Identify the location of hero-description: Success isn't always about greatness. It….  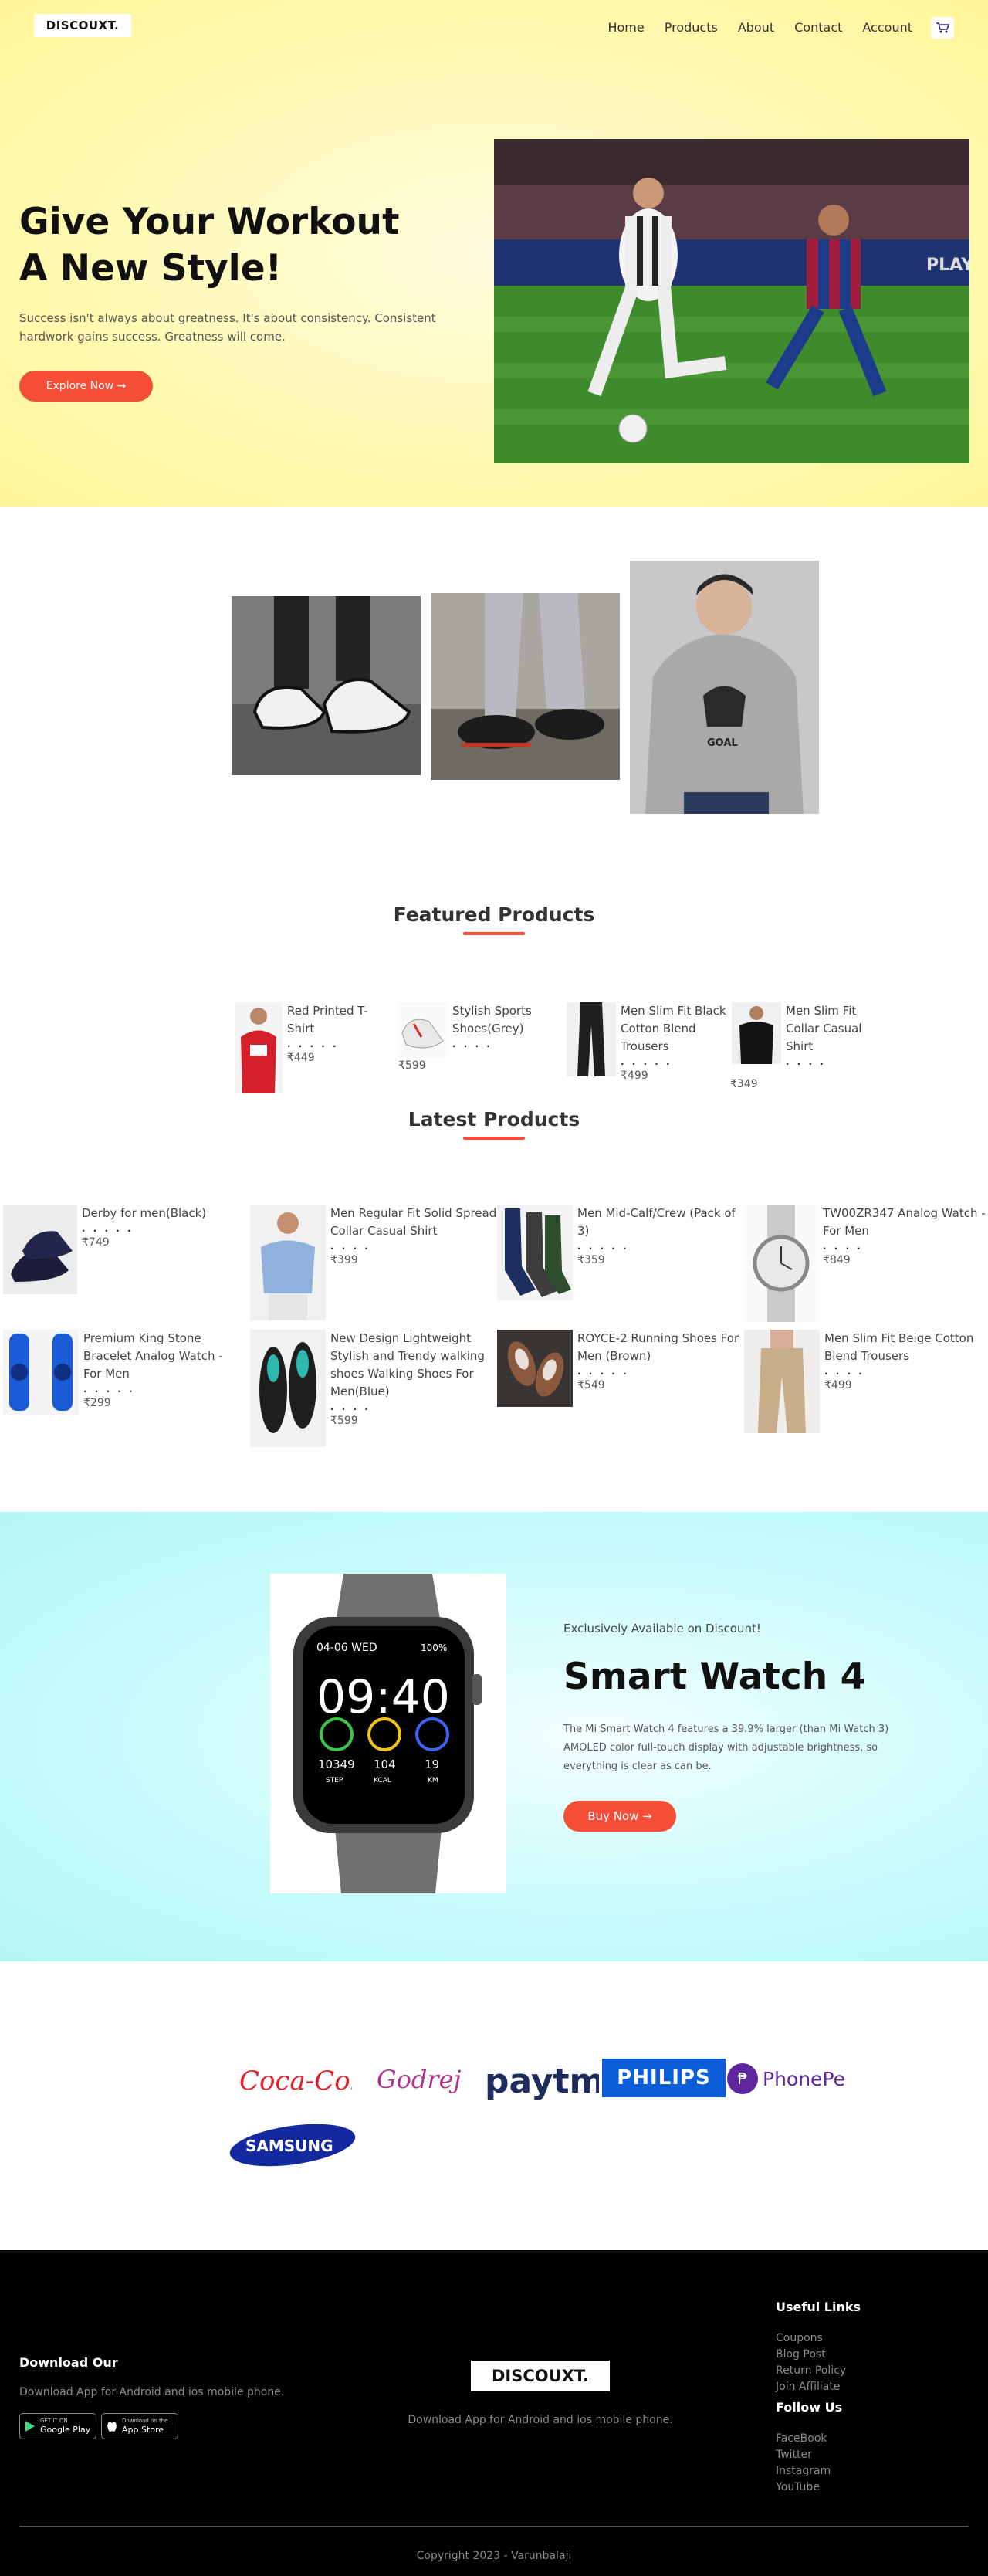
(227, 327).